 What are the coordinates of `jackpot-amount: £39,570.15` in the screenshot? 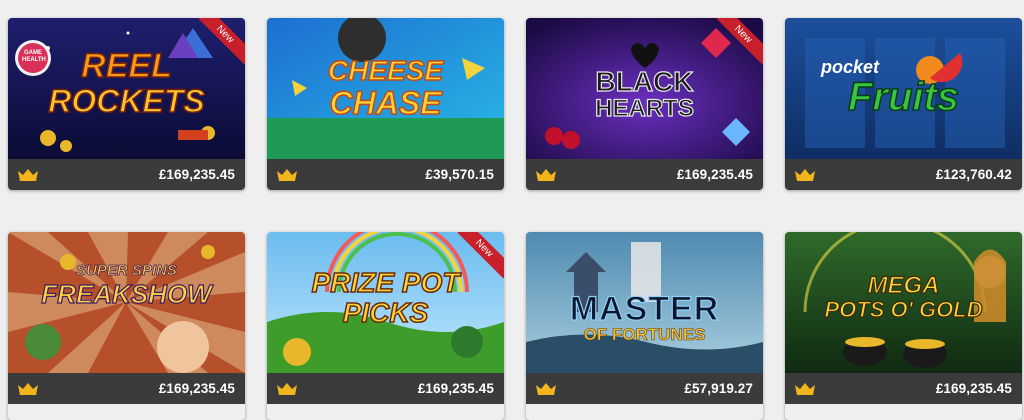 It's located at (459, 174).